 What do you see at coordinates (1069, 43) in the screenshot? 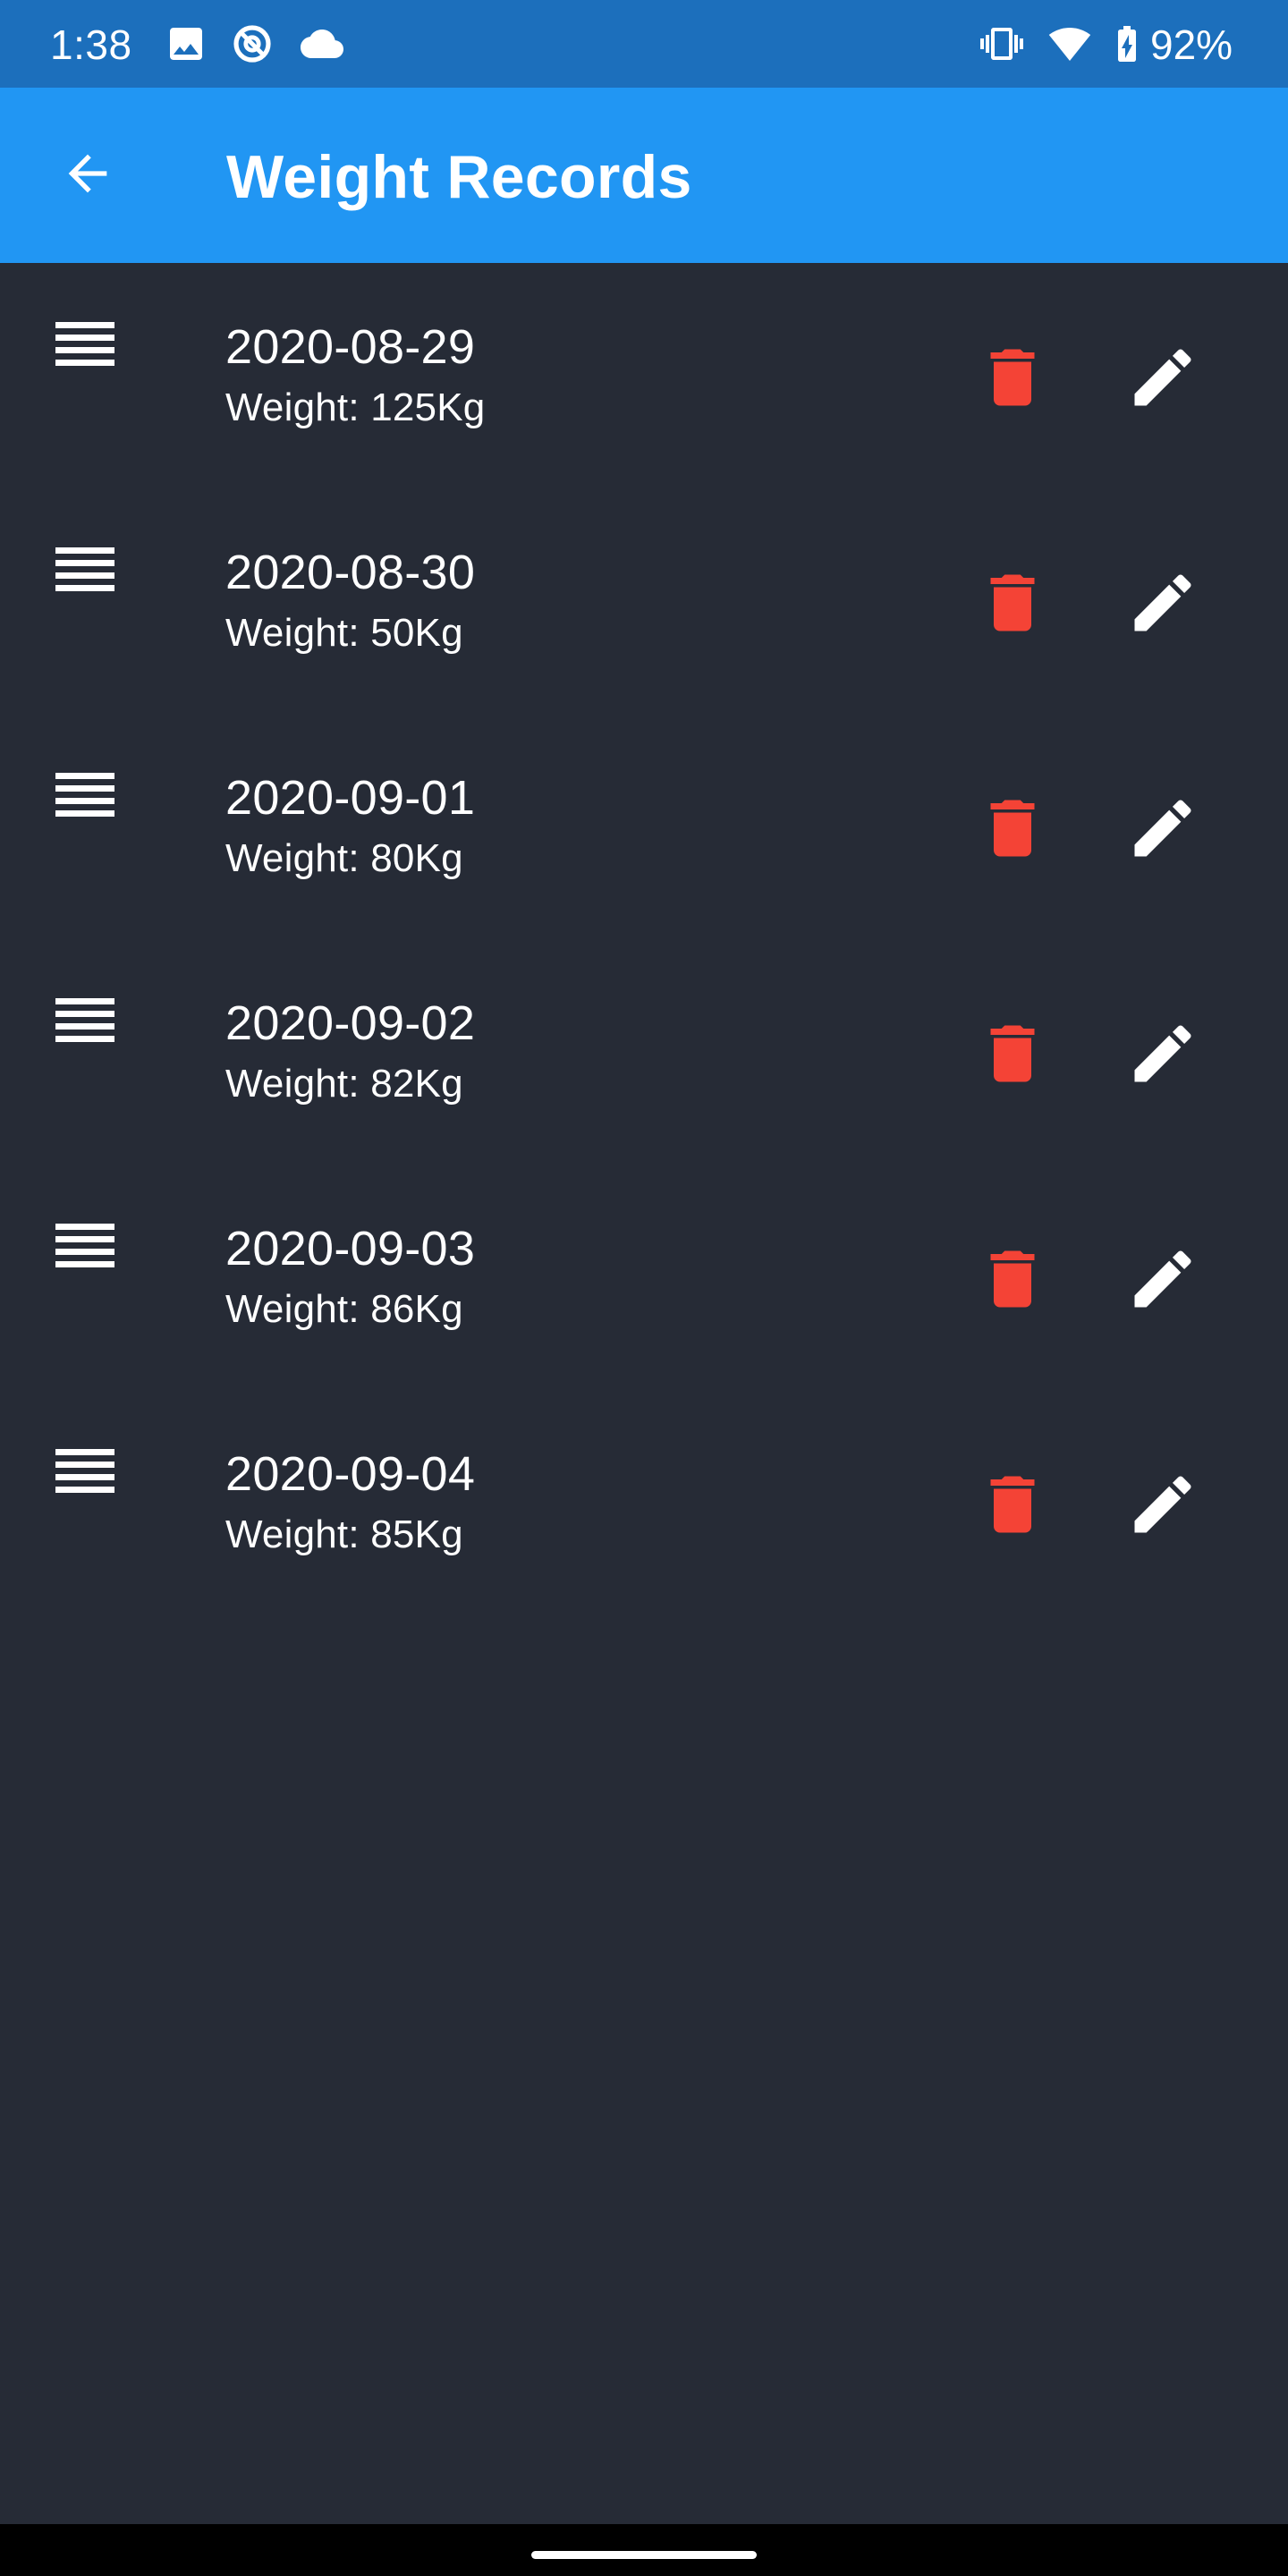
I see `wifi-icon` at bounding box center [1069, 43].